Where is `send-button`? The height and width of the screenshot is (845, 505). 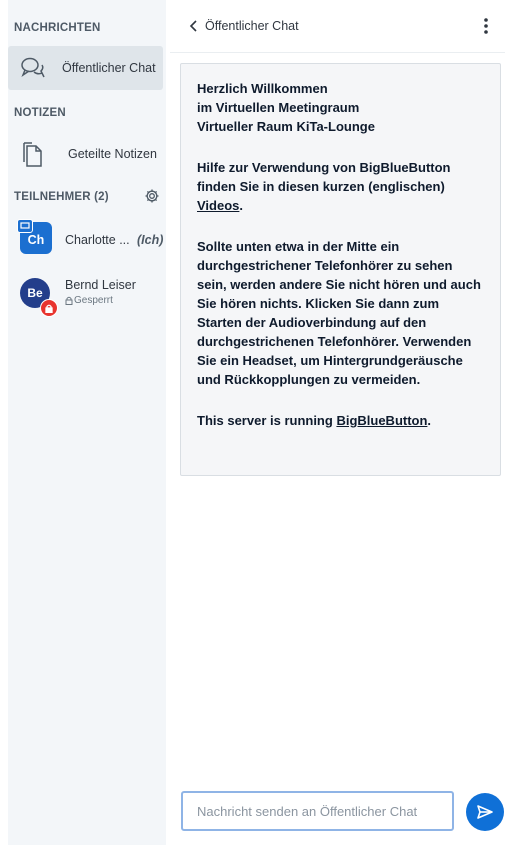 send-button is located at coordinates (485, 812).